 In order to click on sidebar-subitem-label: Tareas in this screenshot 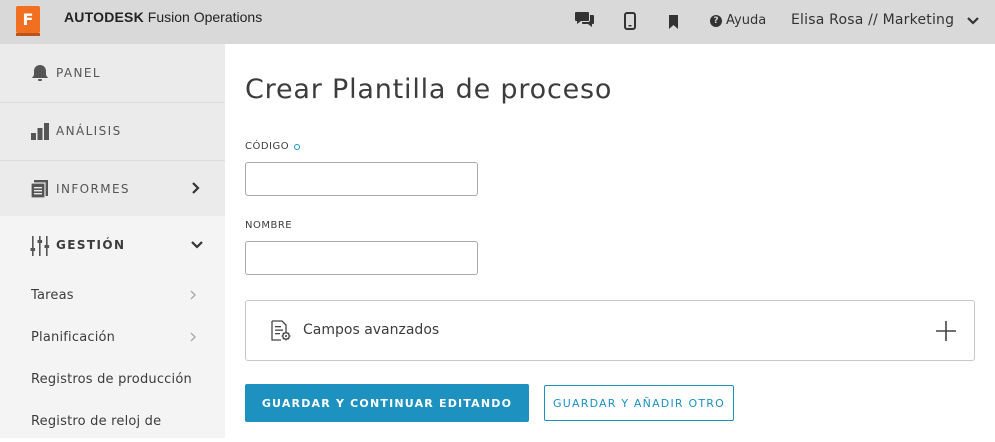, I will do `click(52, 295)`.